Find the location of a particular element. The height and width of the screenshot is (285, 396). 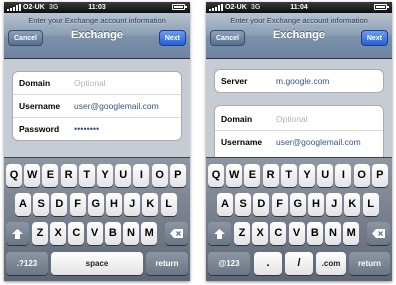

numbers-mode-key: @123 is located at coordinates (229, 263).